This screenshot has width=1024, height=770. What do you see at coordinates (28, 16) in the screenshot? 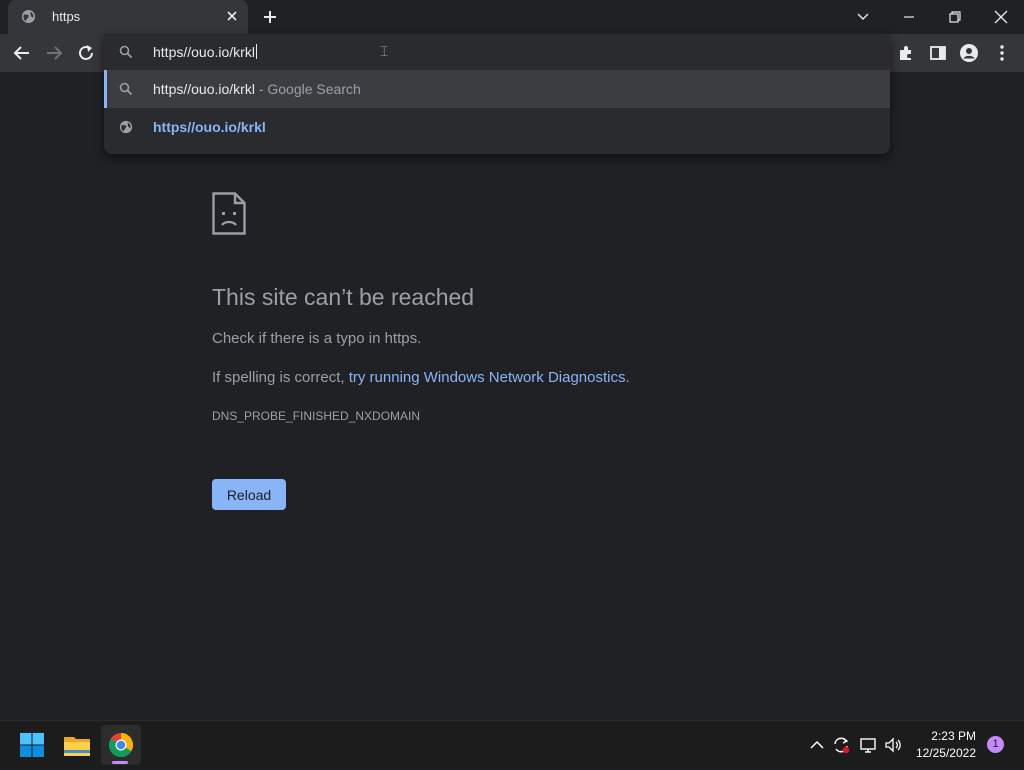
I see `globe-icon` at bounding box center [28, 16].